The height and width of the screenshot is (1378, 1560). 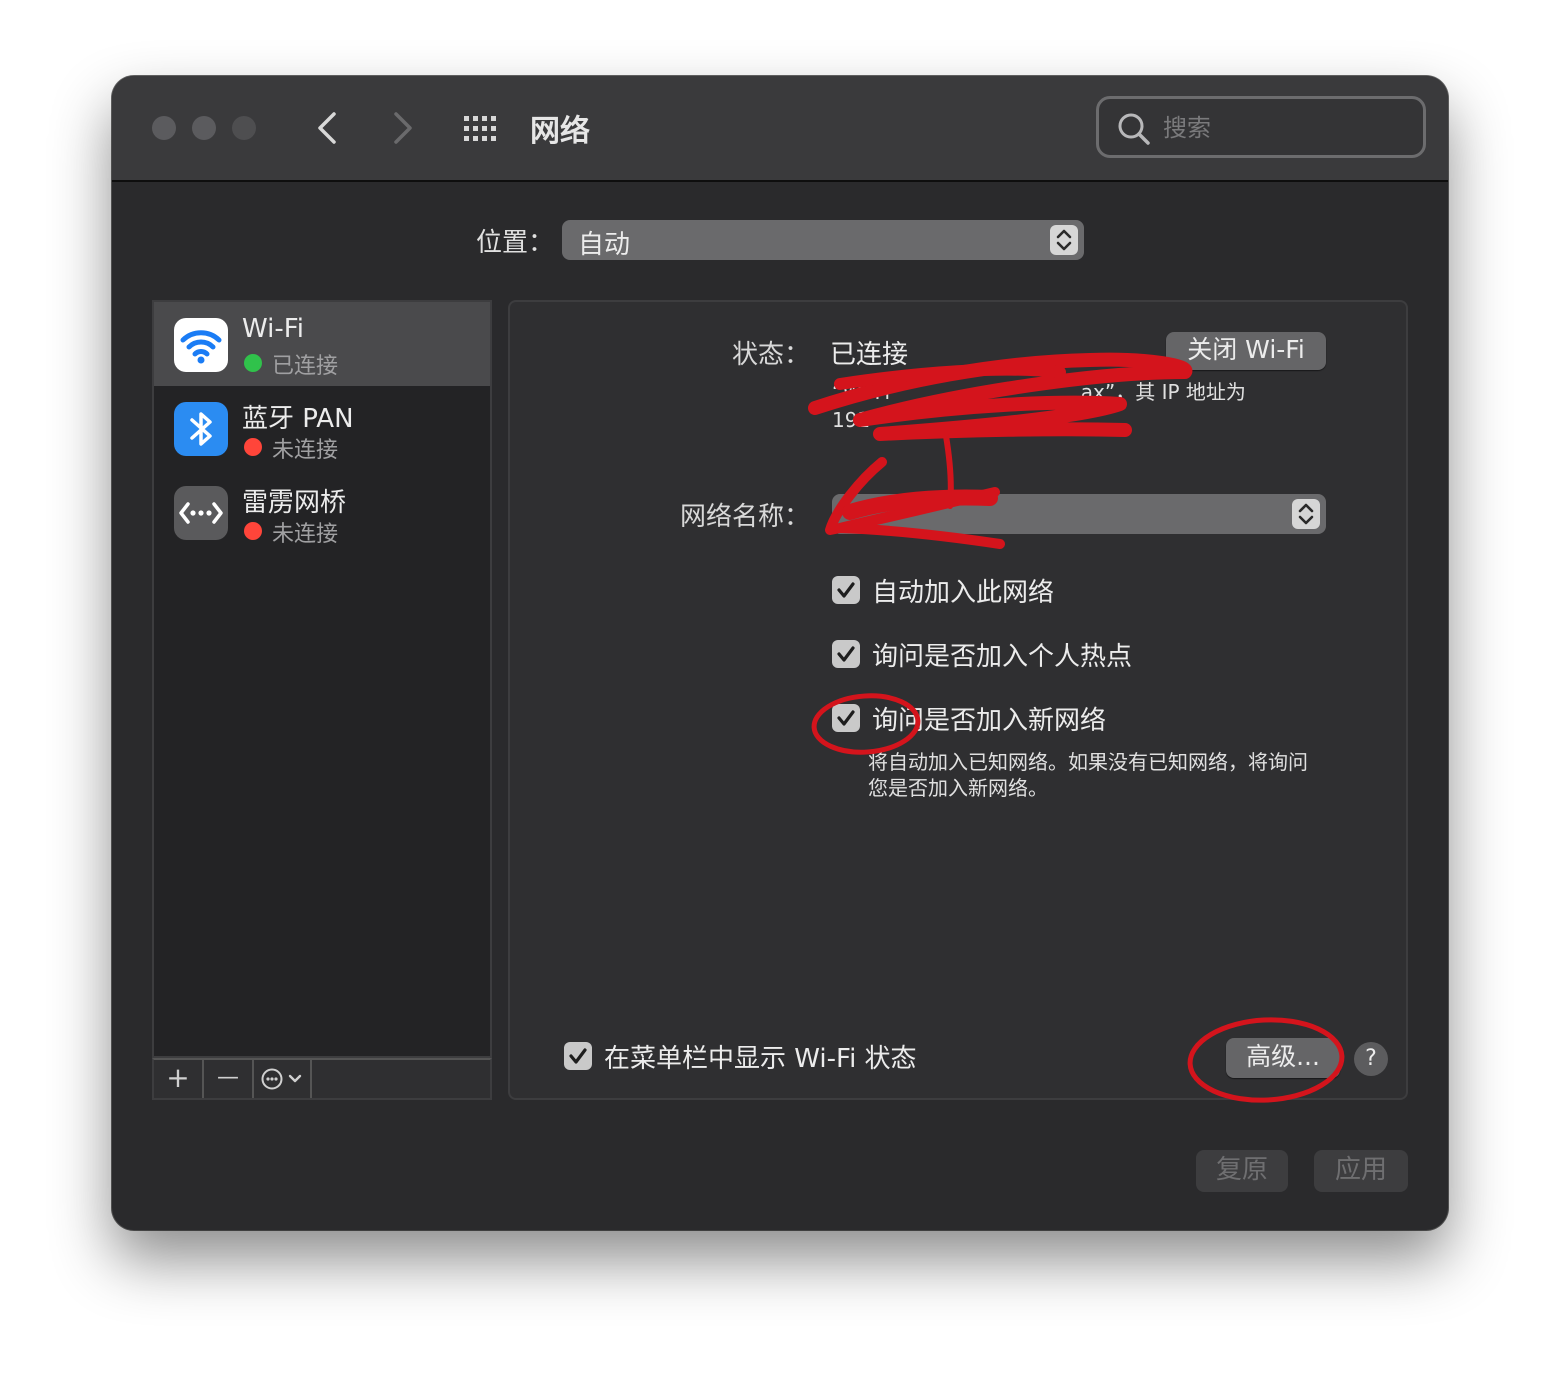 I want to click on back-button, so click(x=328, y=128).